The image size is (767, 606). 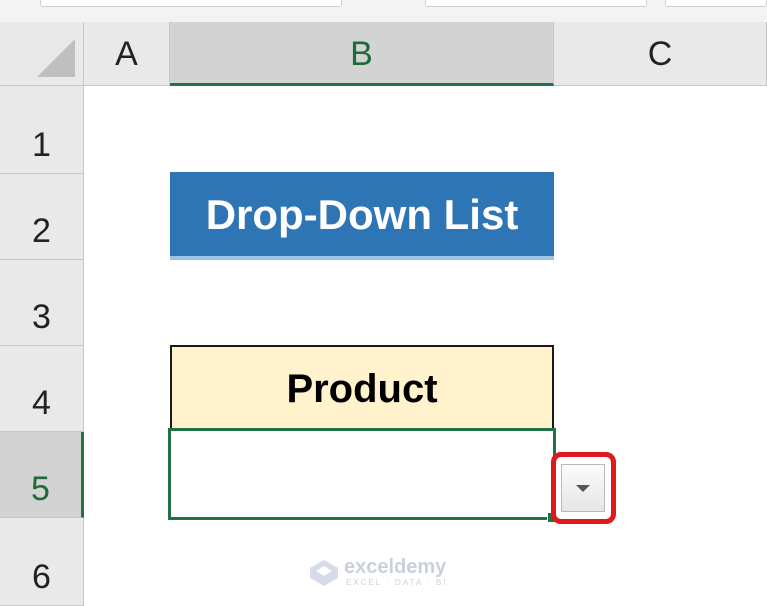 What do you see at coordinates (127, 54) in the screenshot?
I see `column-header-a: A` at bounding box center [127, 54].